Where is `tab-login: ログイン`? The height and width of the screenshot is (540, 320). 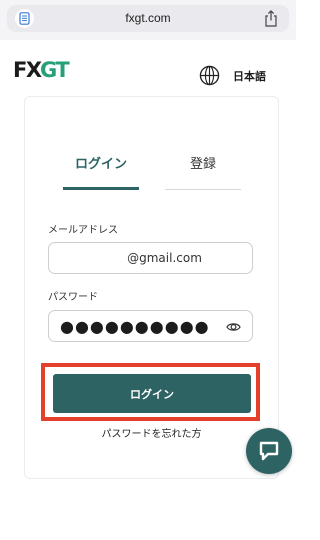
tab-login: ログイン is located at coordinates (101, 173).